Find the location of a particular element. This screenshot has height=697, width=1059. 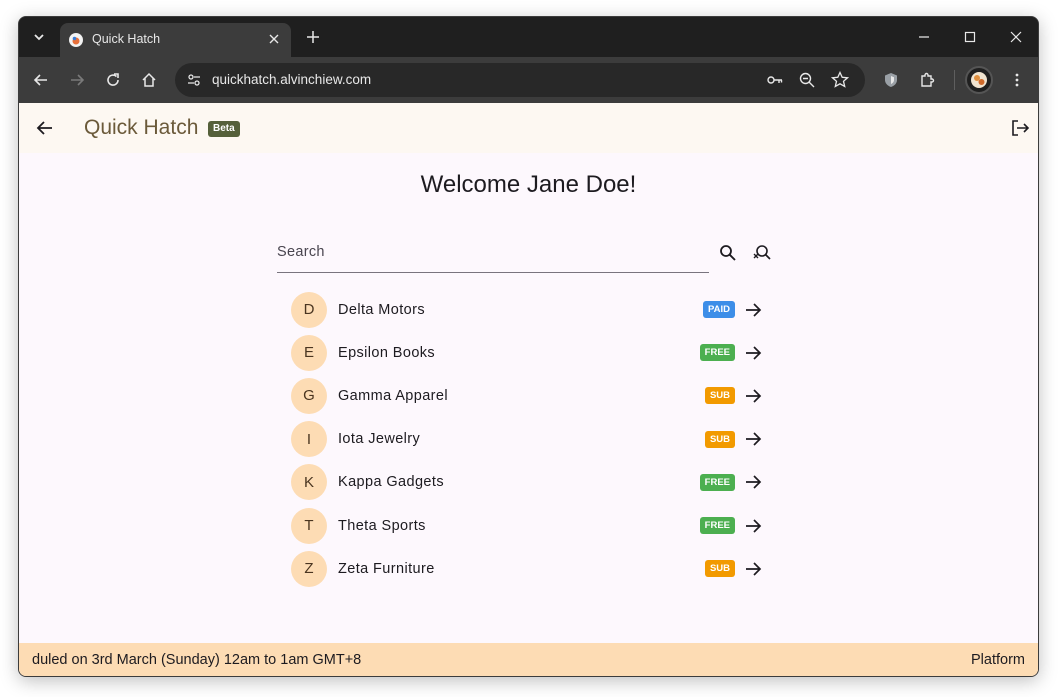

back-button is located at coordinates (45, 128).